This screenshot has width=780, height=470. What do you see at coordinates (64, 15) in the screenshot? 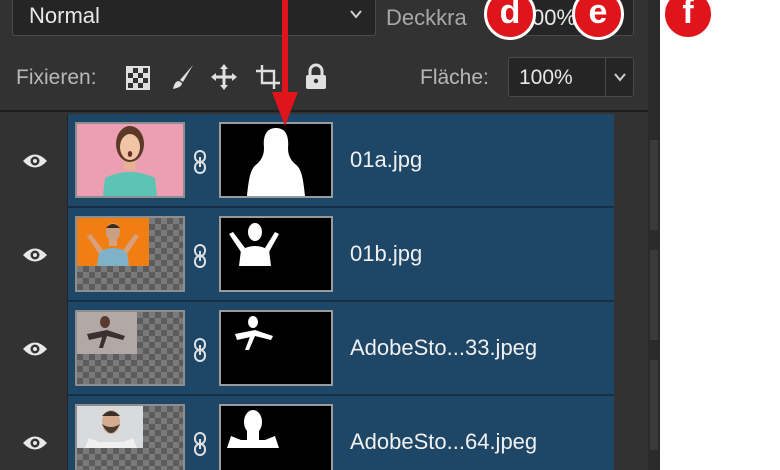
I see `blend-mode-value: Normal` at bounding box center [64, 15].